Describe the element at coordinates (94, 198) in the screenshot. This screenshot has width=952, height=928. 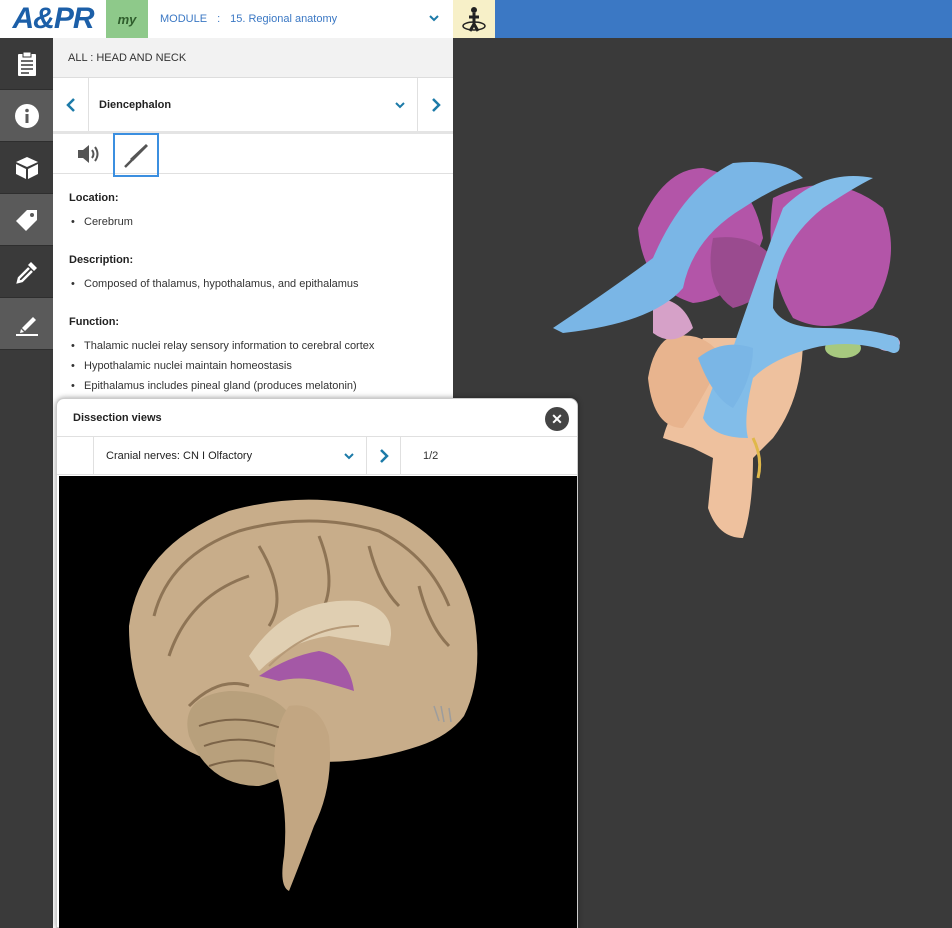
I see `location-heading: Location:` at that location.